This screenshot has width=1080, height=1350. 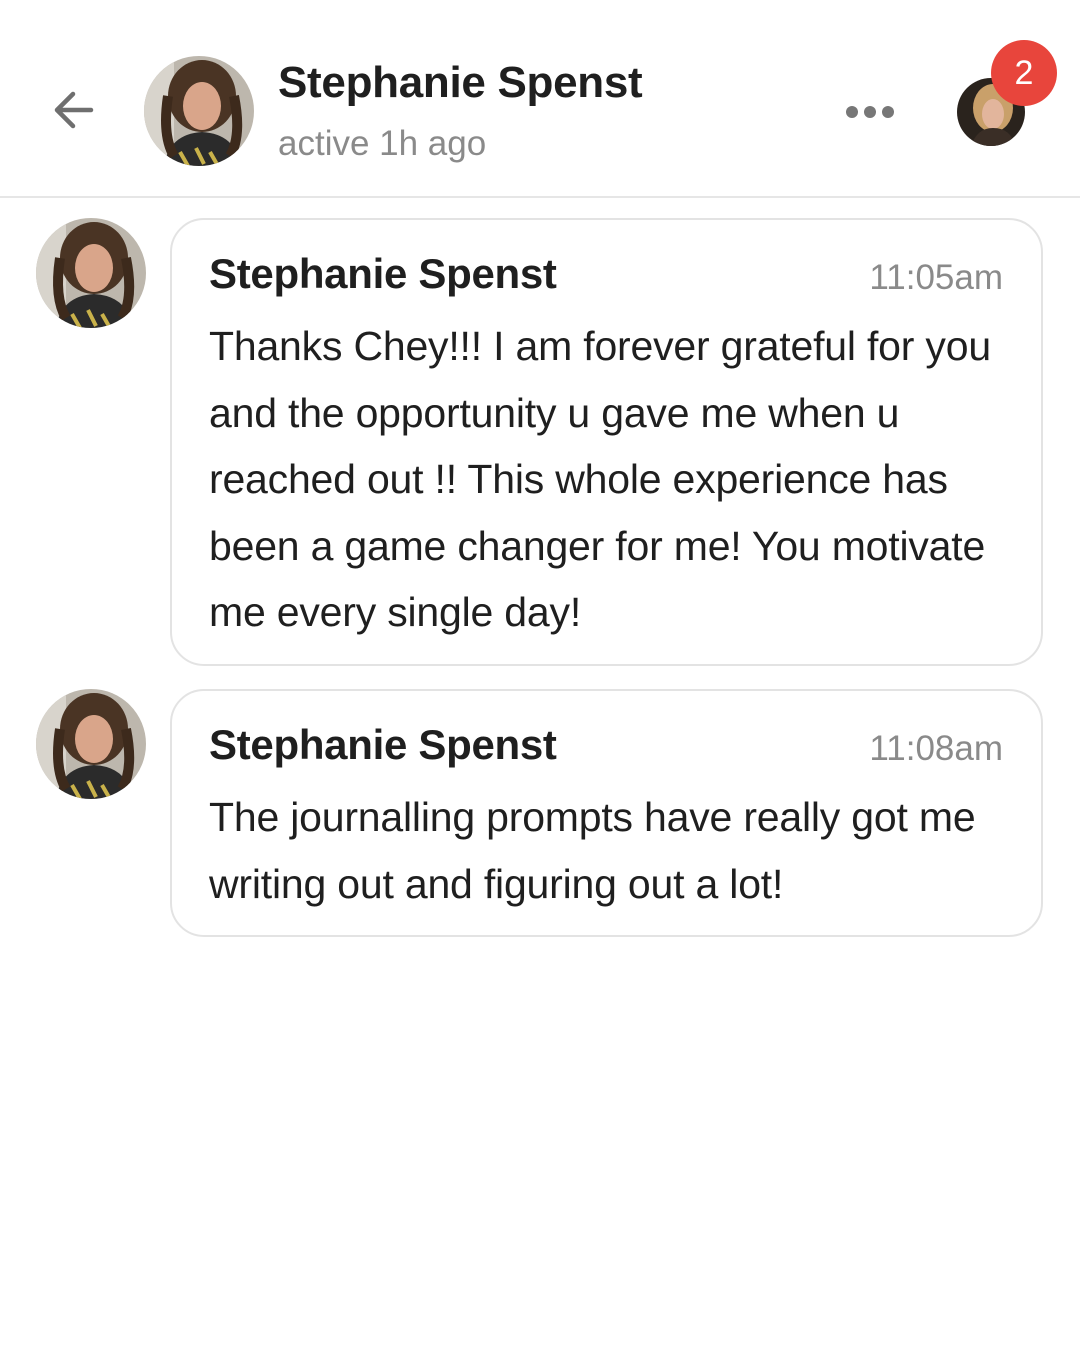 I want to click on arrow-left-icon, so click(x=74, y=110).